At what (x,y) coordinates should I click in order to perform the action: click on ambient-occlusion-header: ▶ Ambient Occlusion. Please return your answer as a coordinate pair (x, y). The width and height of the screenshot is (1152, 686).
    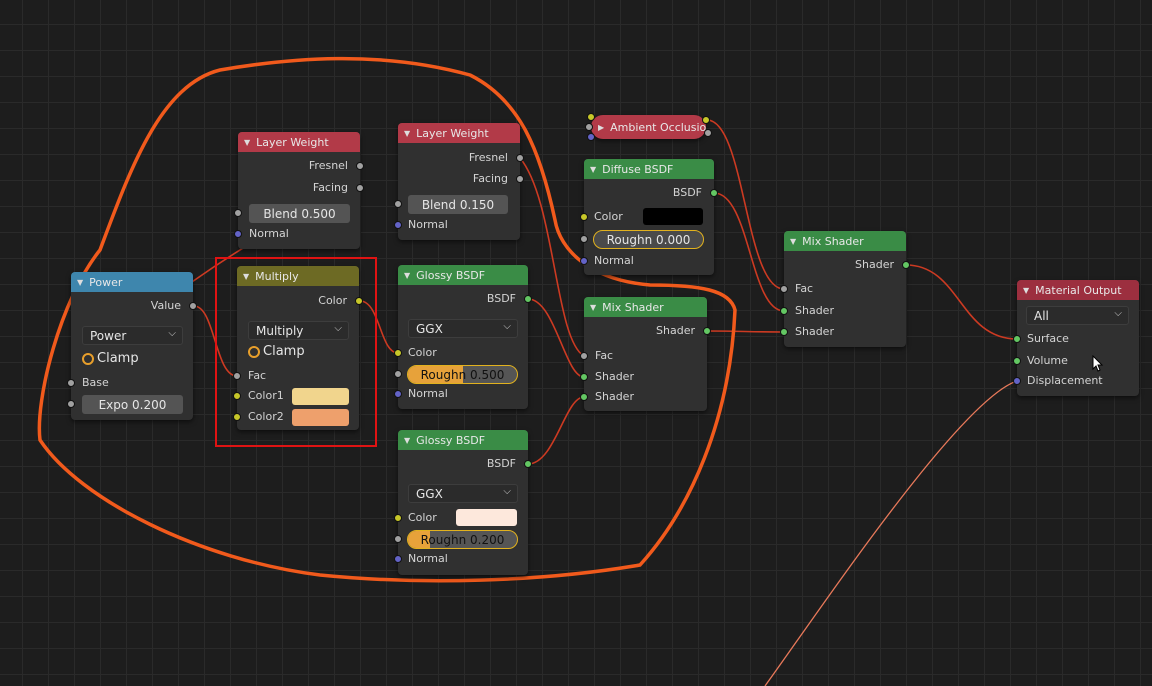
    Looking at the image, I should click on (648, 127).